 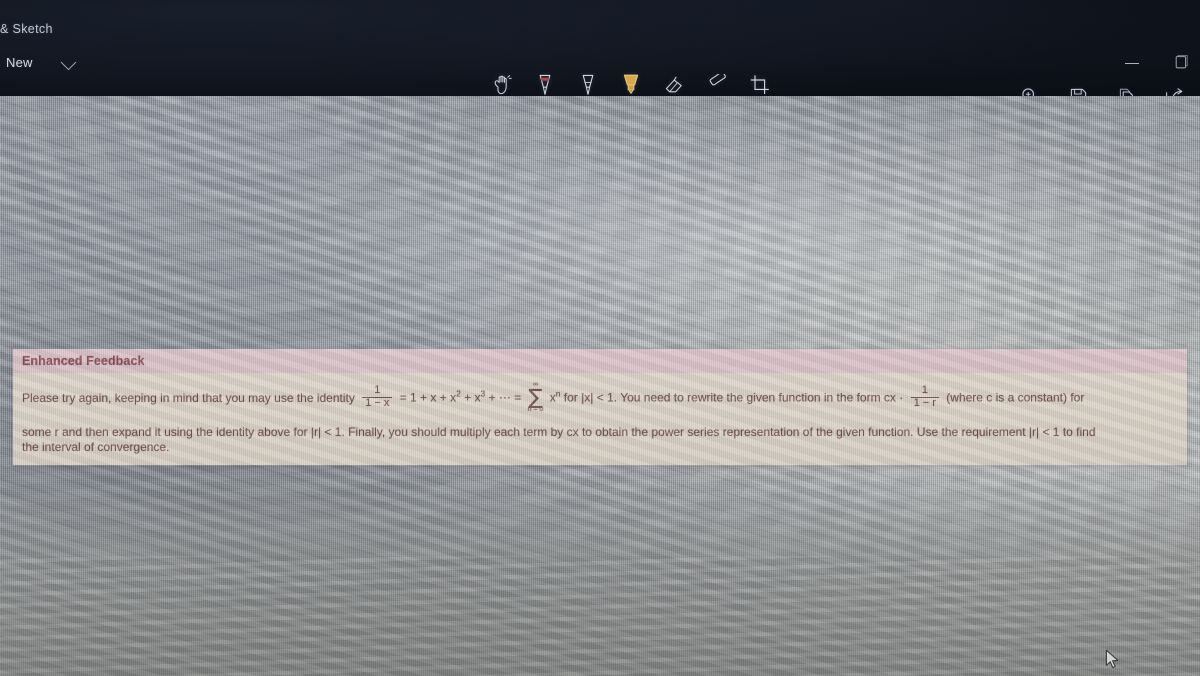 I want to click on identity-numerator: 1, so click(x=377, y=390).